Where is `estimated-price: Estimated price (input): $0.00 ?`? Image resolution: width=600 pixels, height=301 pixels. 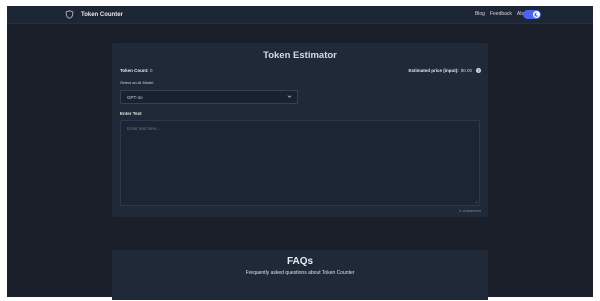 estimated-price: Estimated price (input): $0.00 ? is located at coordinates (444, 70).